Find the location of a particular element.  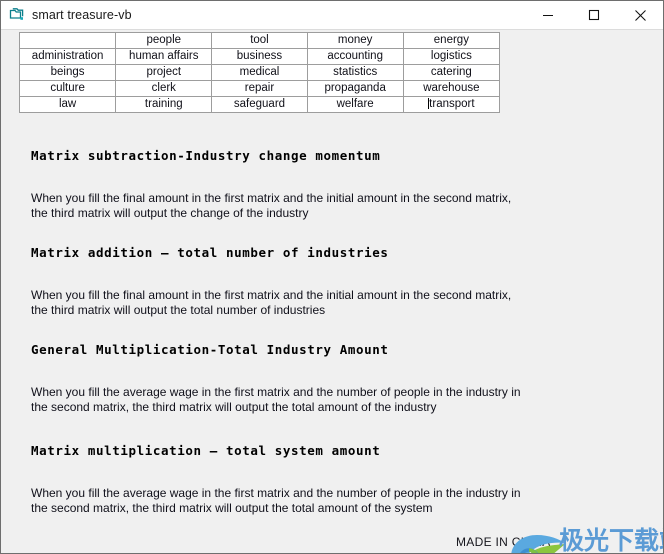

grid-cell: accounting is located at coordinates (355, 56).